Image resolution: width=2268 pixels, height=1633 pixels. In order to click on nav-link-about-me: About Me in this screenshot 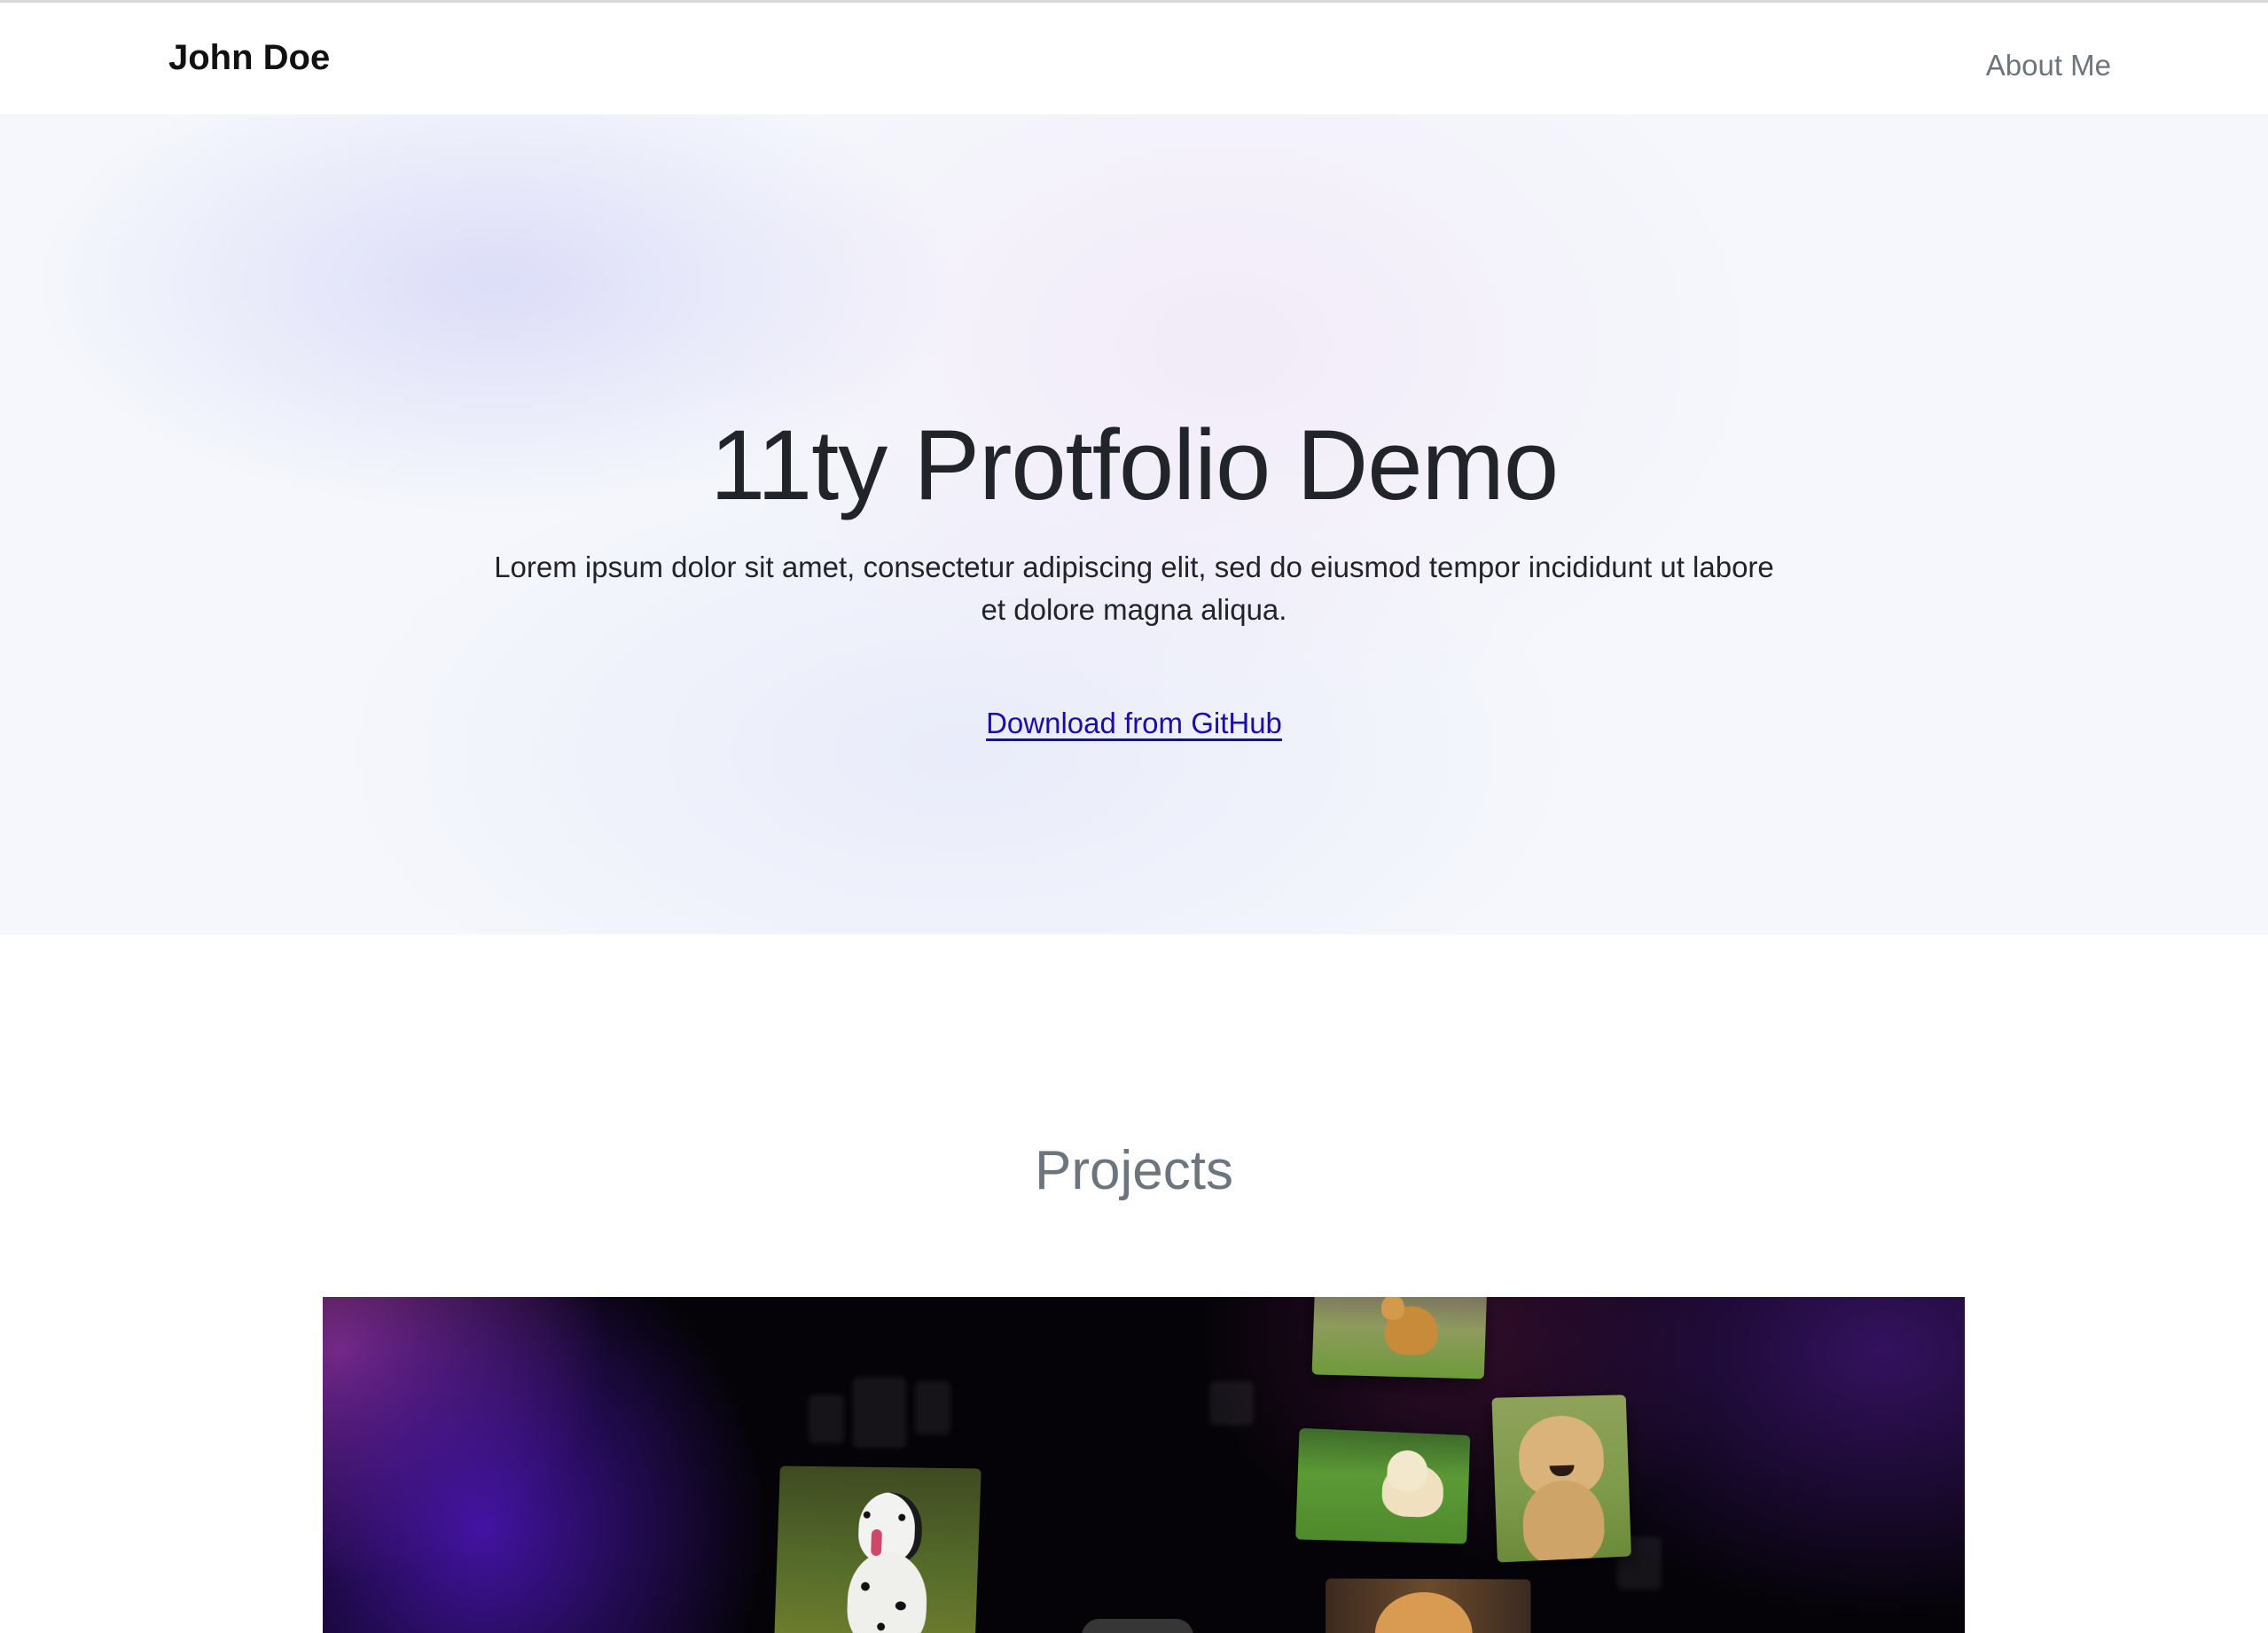, I will do `click(2048, 65)`.